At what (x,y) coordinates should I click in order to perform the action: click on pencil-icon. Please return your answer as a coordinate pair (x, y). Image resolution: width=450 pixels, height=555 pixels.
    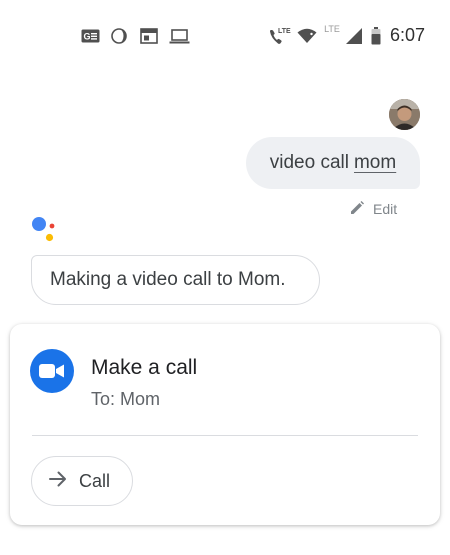
    Looking at the image, I should click on (357, 209).